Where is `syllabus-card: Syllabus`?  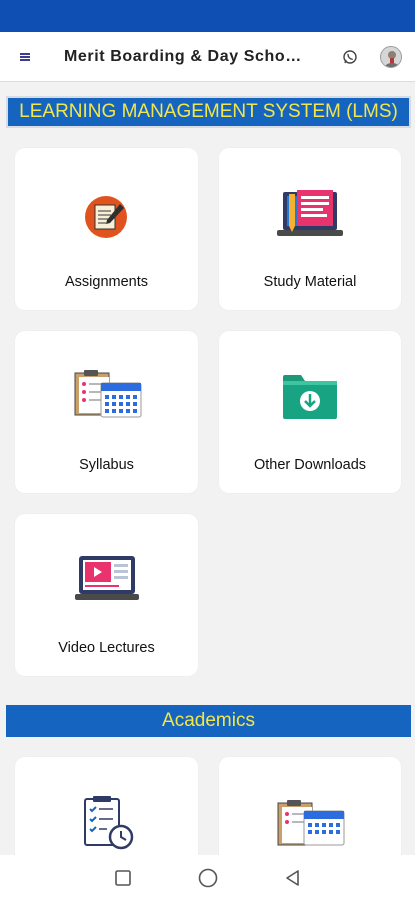 syllabus-card: Syllabus is located at coordinates (106, 412).